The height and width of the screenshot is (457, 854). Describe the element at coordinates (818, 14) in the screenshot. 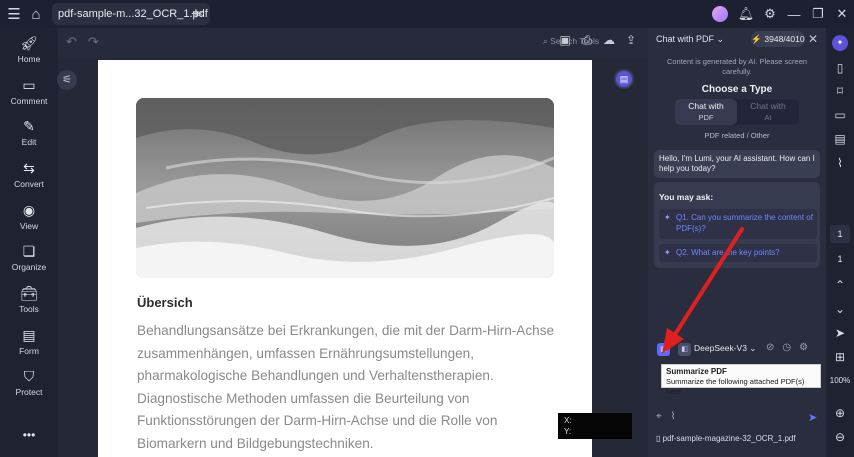

I see `restore-icon: ❐` at that location.